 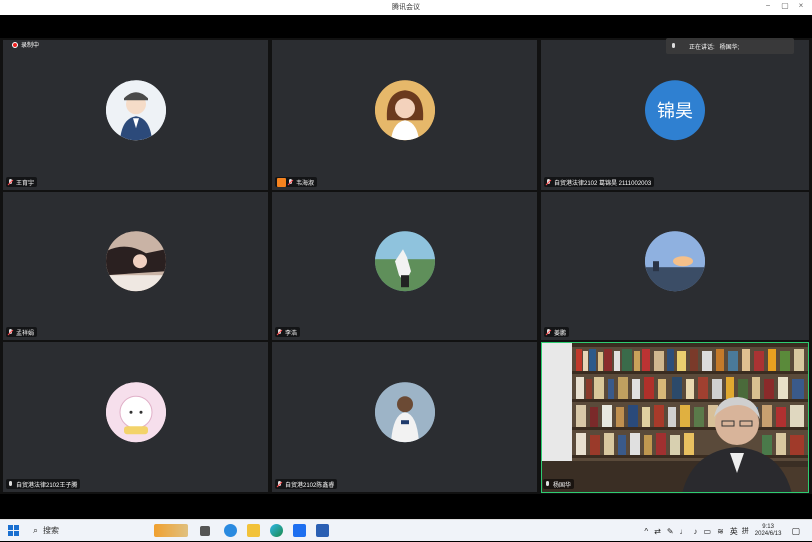 What do you see at coordinates (277, 530) in the screenshot?
I see `edge-browser-icon` at bounding box center [277, 530].